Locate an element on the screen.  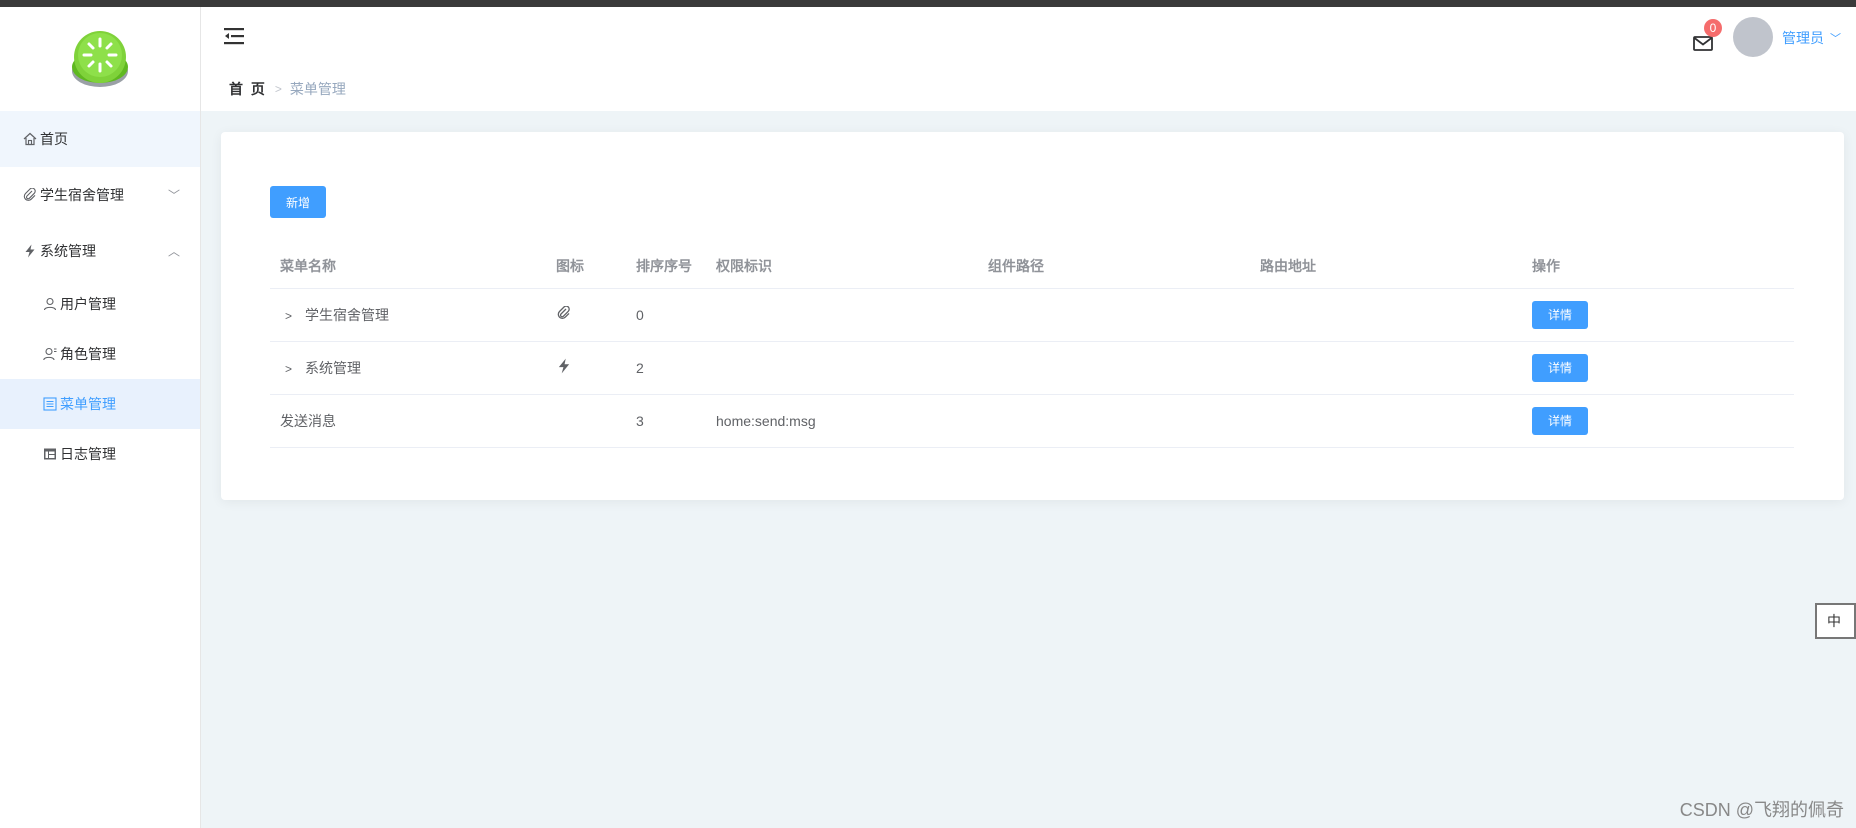
sidebar-item-label: 菜单管理 is located at coordinates (88, 404).